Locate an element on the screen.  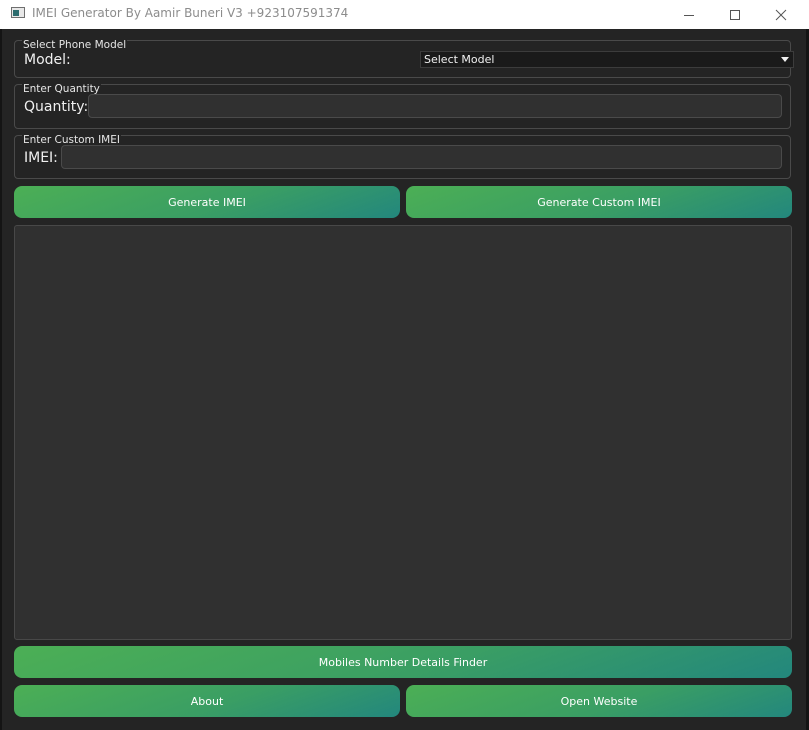
phone-model-group-title: Select Phone Model is located at coordinates (75, 45).